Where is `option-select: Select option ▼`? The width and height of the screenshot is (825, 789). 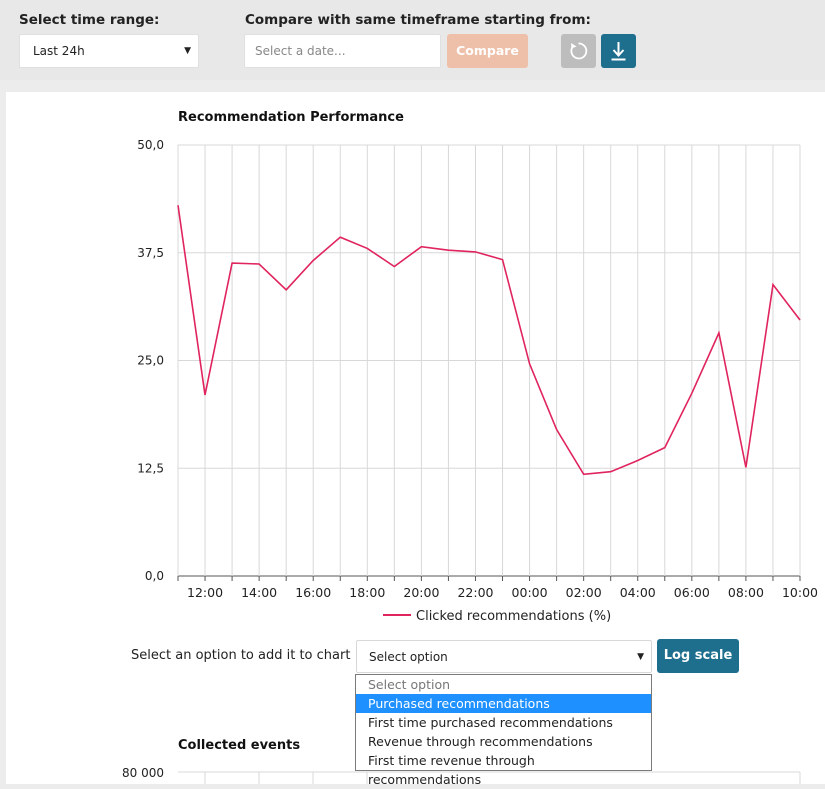 option-select: Select option ▼ is located at coordinates (504, 656).